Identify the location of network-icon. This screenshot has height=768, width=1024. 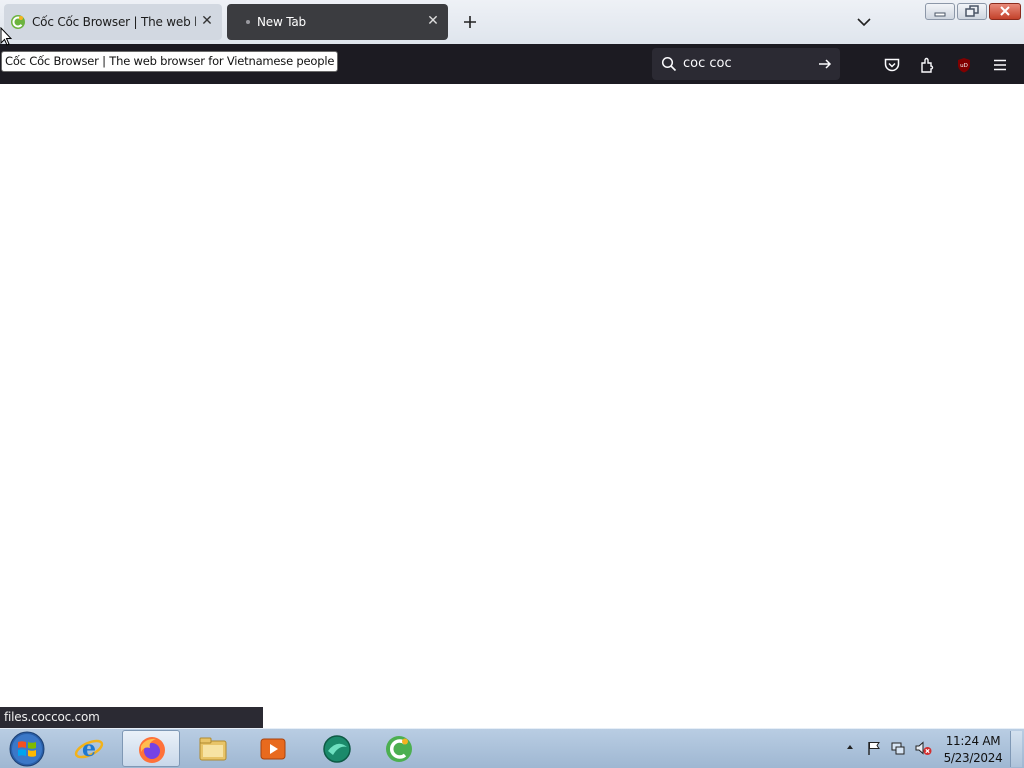
(898, 748).